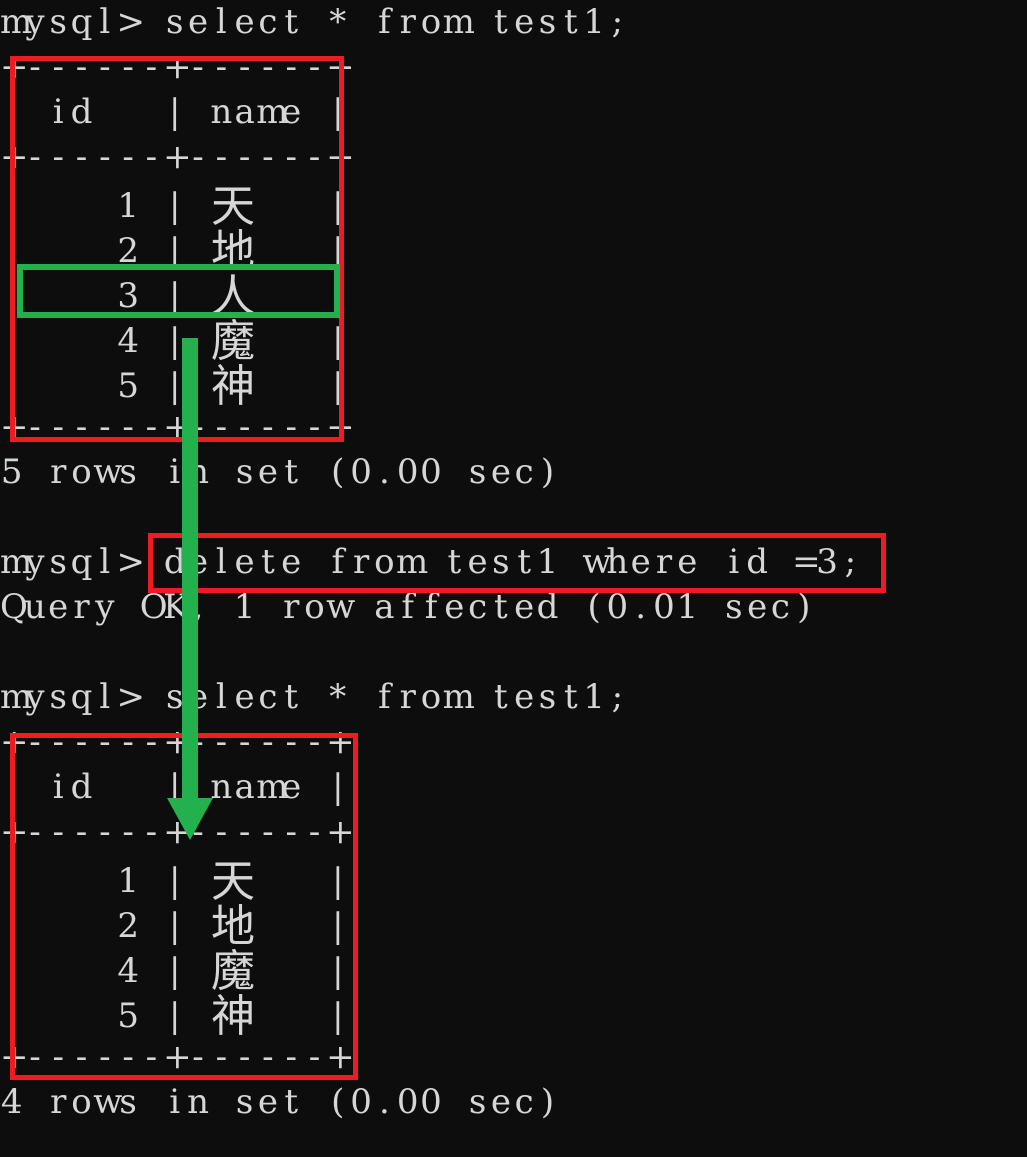  I want to click on terminal-line-tbl1-row-1: | 1 | 天 |, so click(174, 206).